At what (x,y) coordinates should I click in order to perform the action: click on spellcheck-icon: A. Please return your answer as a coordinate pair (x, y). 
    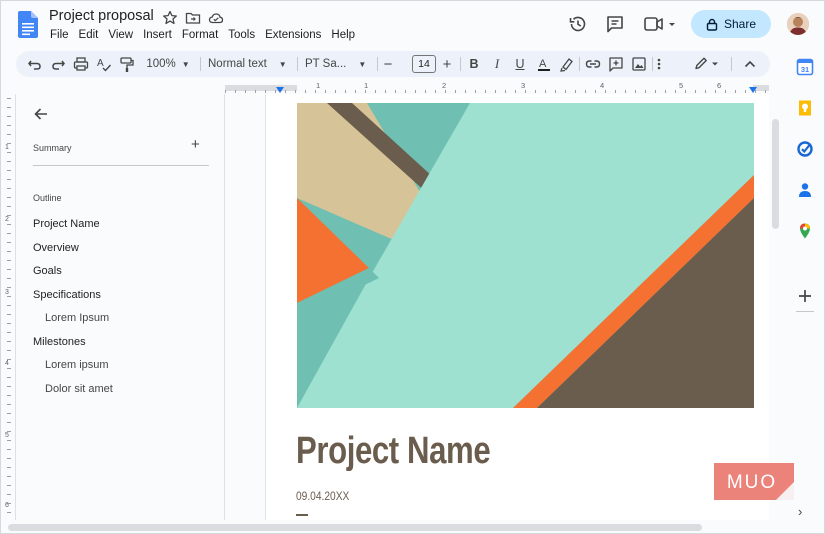
    Looking at the image, I should click on (104, 64).